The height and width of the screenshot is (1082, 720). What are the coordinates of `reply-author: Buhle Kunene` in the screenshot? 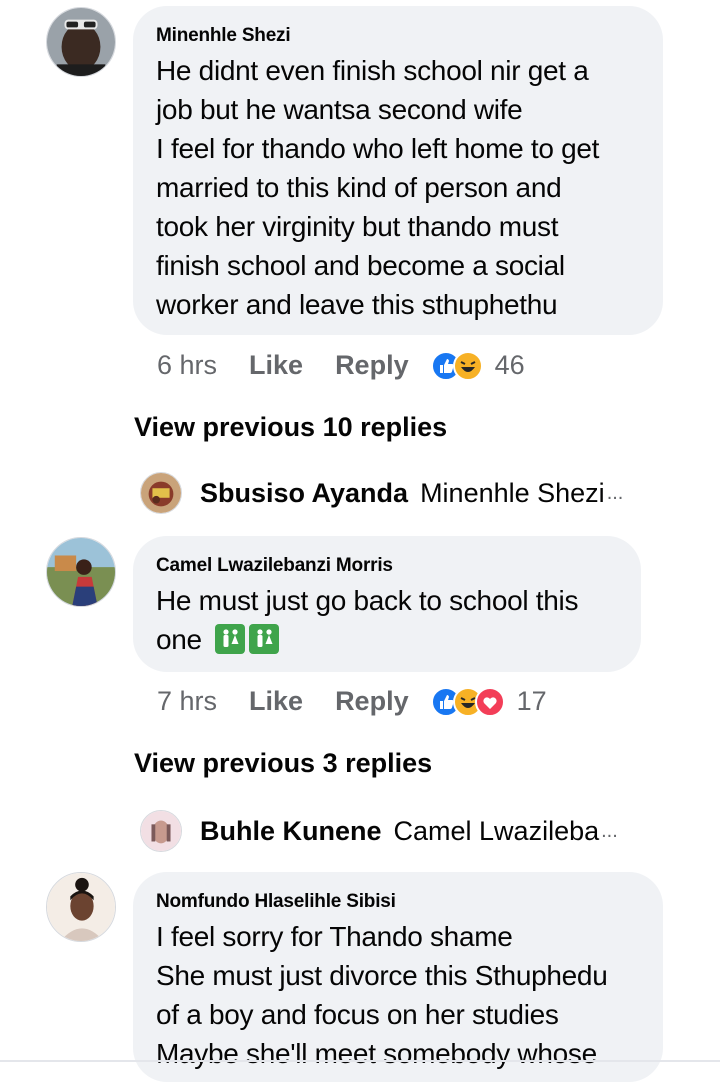 It's located at (291, 831).